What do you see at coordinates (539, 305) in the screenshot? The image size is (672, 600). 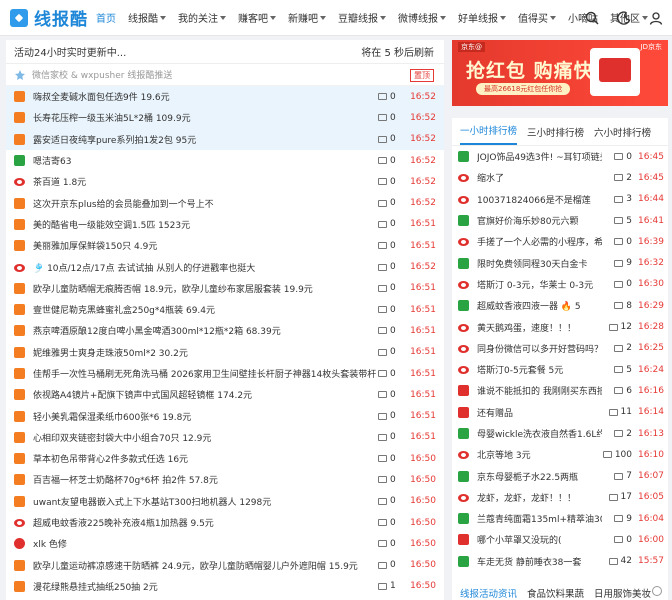 I see `rank-item-title: 超威蚊香液四液一器 🔥 5` at bounding box center [539, 305].